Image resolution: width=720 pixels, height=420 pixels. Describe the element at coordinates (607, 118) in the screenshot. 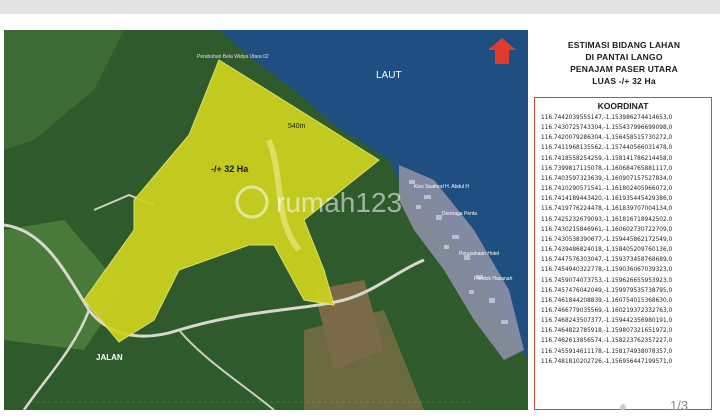

I see `coordinate-item: 116.74420395551​47,-1.1539862744146​53,0` at that location.